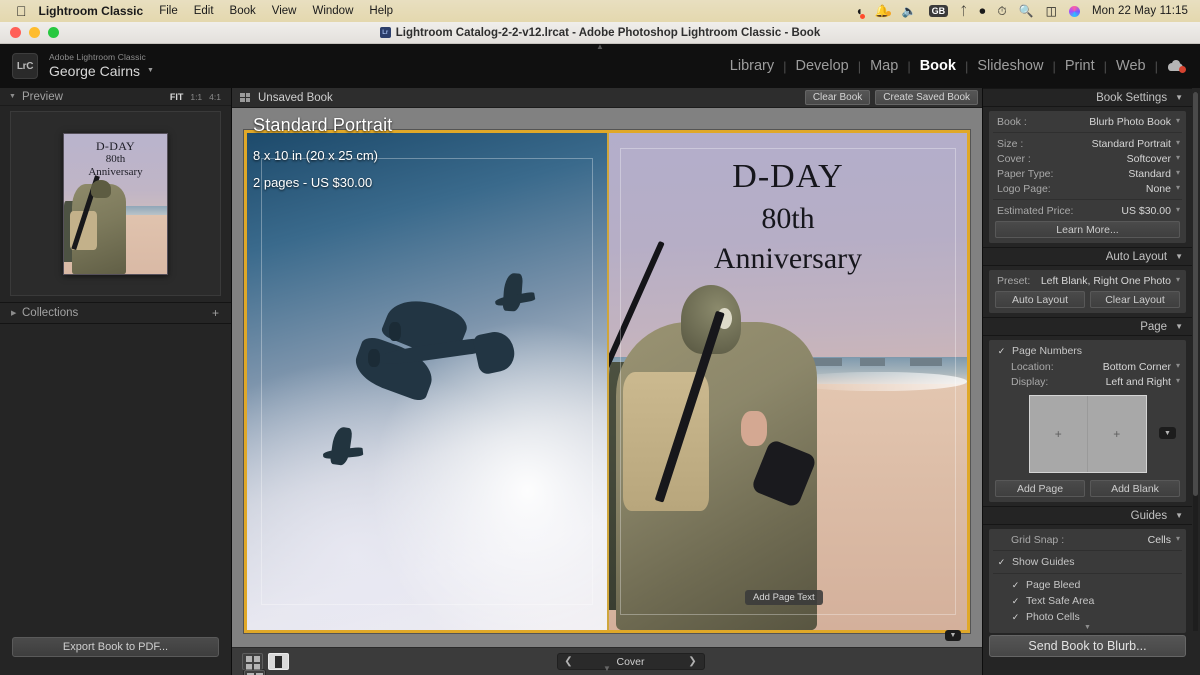  Describe the element at coordinates (115, 313) in the screenshot. I see `collections-panel-header: ▶ Collections +` at that location.